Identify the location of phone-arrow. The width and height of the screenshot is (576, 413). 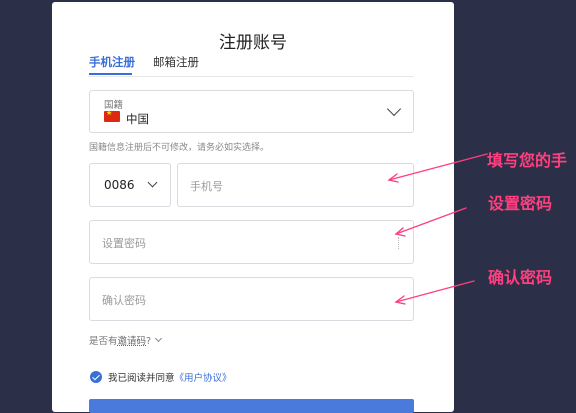
(438, 167).